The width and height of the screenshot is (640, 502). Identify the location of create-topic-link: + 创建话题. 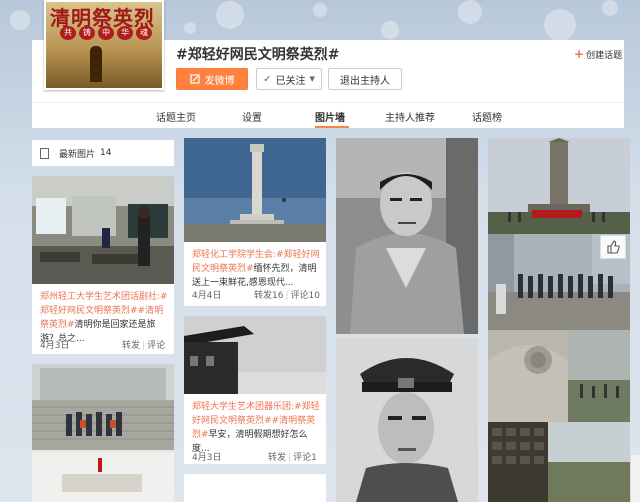
(598, 54).